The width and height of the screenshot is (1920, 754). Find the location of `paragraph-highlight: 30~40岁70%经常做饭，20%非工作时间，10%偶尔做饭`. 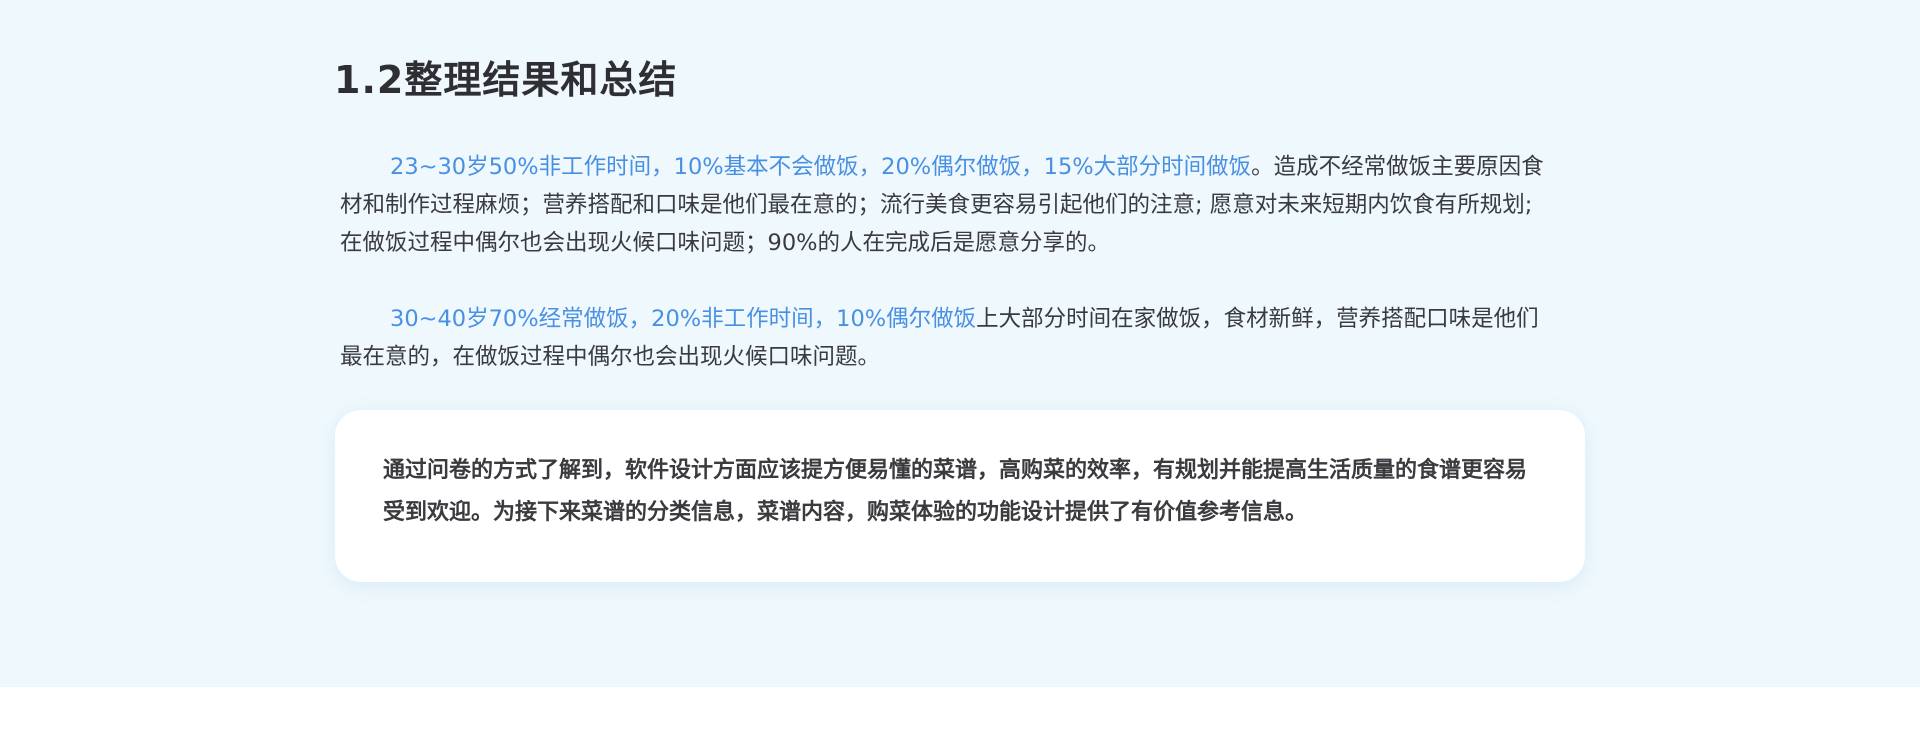

paragraph-highlight: 30~40岁70%经常做饭，20%非工作时间，10%偶尔做饭 is located at coordinates (683, 319).